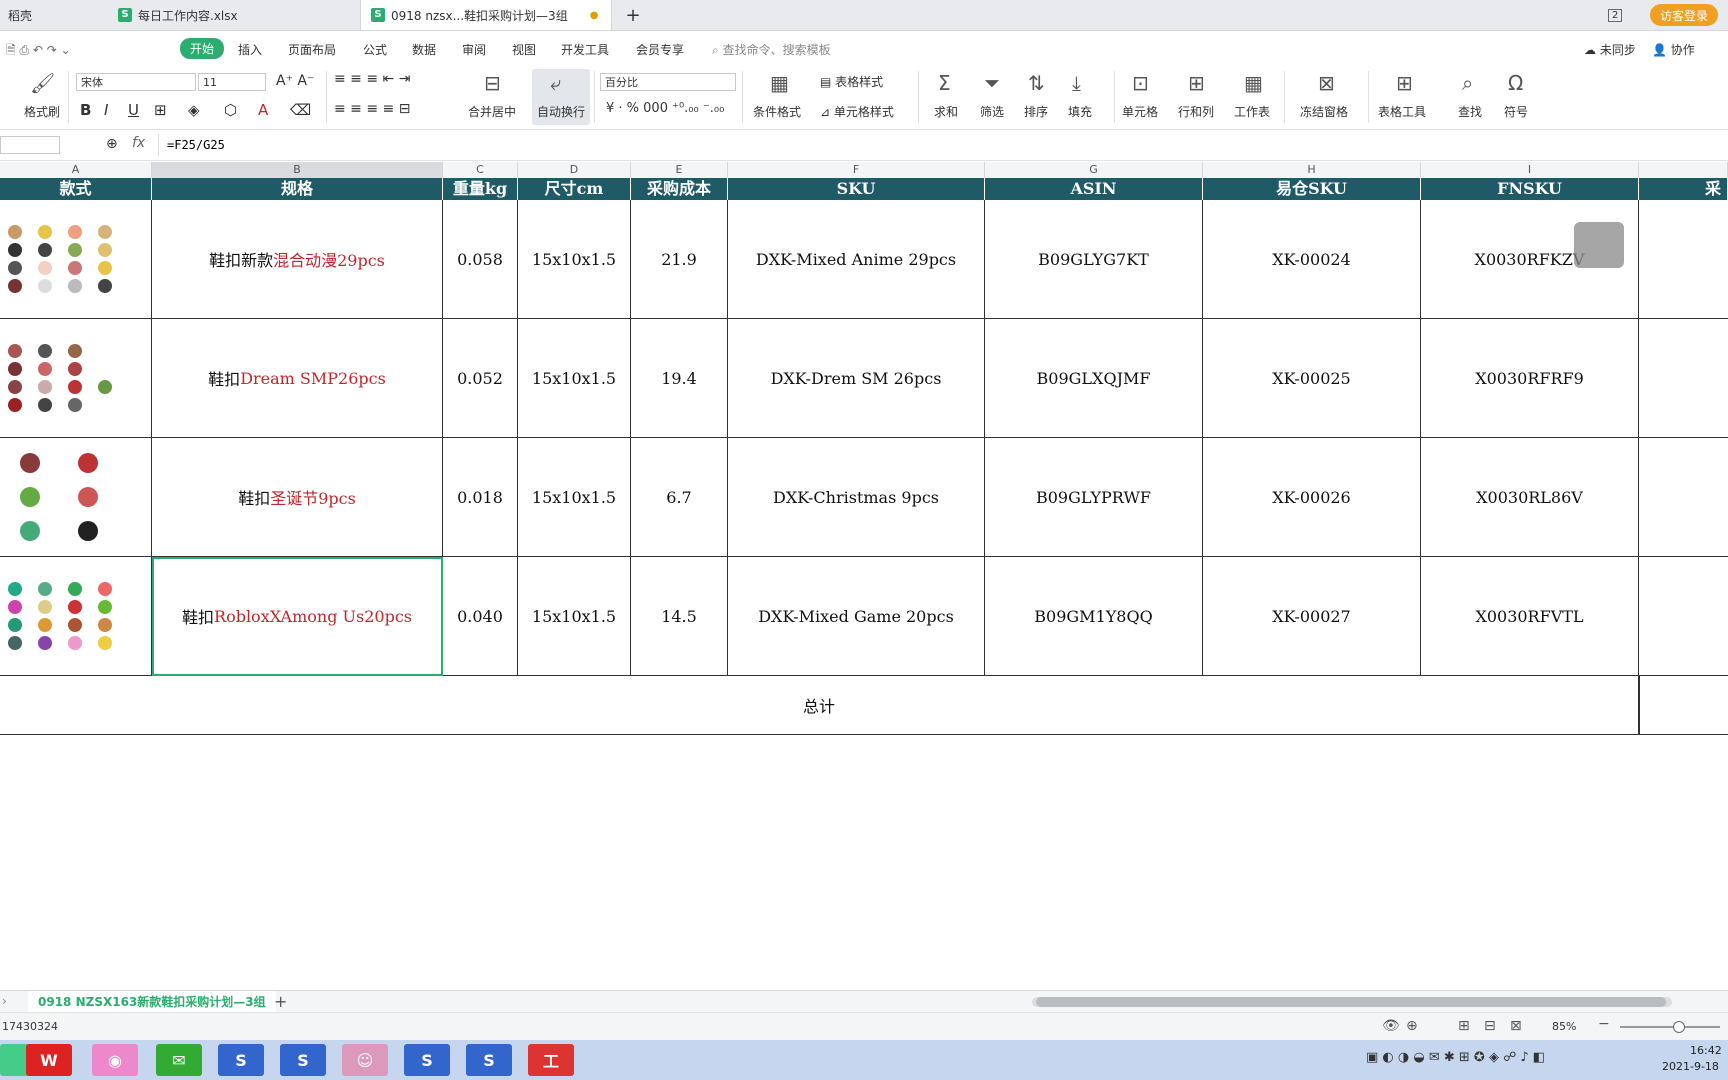 The image size is (1728, 1080). Describe the element at coordinates (1530, 170) in the screenshot. I see `col-header-i: I` at that location.